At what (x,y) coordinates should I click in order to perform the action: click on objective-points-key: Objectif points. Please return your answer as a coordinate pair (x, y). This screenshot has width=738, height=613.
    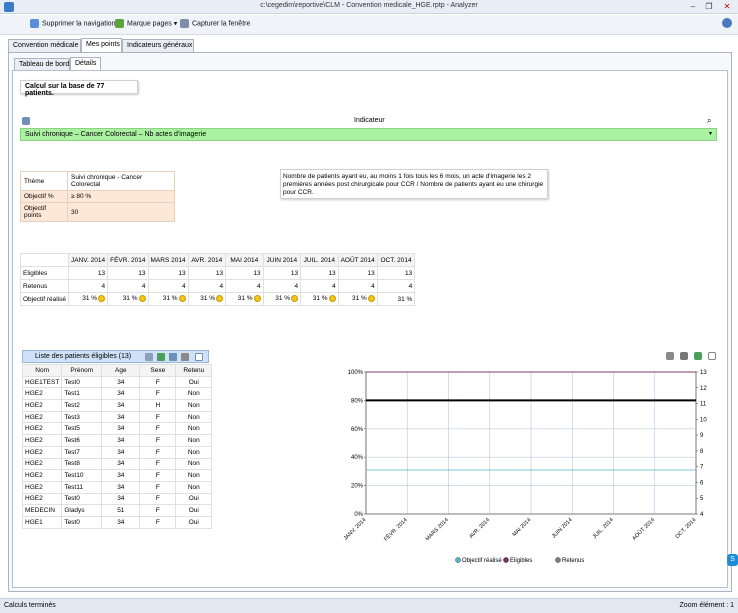
    Looking at the image, I should click on (44, 212).